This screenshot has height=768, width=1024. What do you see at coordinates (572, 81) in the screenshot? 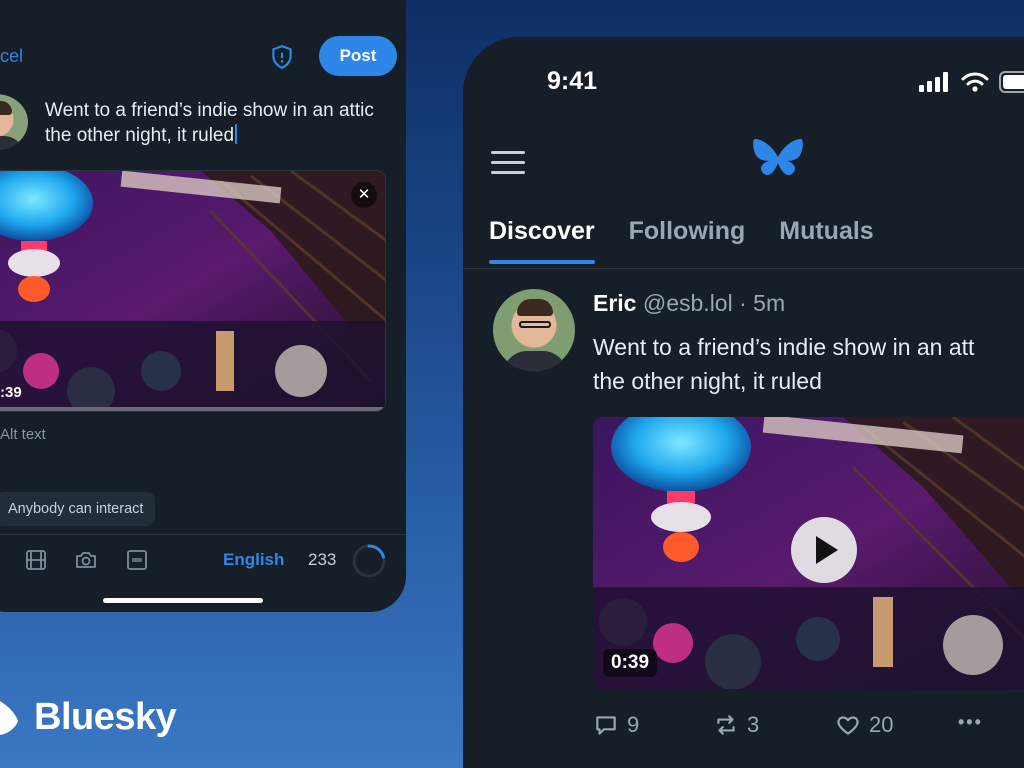
I see `status-time: 9:41` at bounding box center [572, 81].